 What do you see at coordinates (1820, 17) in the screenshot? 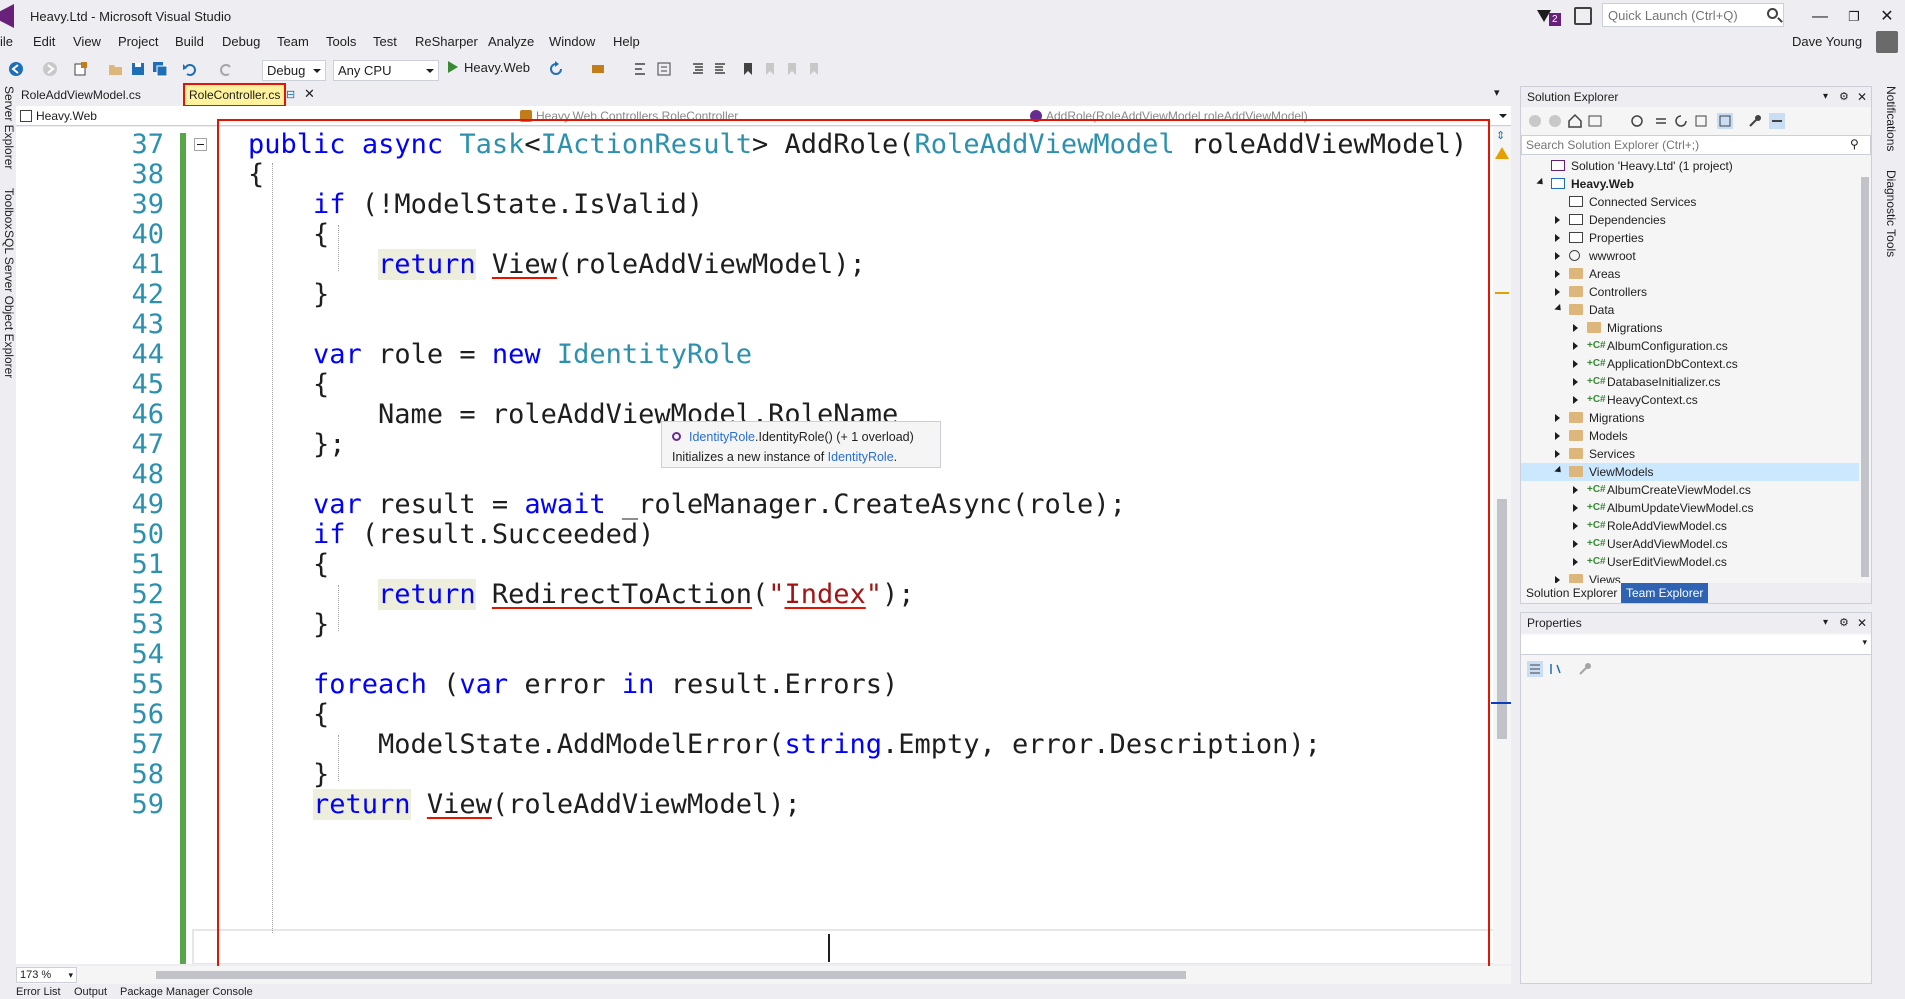
I see `minimize-button: —` at bounding box center [1820, 17].